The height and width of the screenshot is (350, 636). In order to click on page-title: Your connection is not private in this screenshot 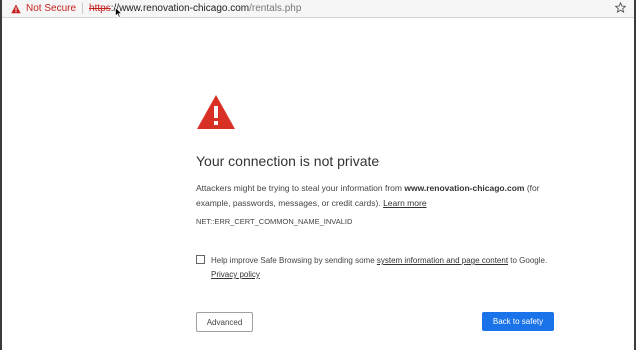, I will do `click(288, 161)`.